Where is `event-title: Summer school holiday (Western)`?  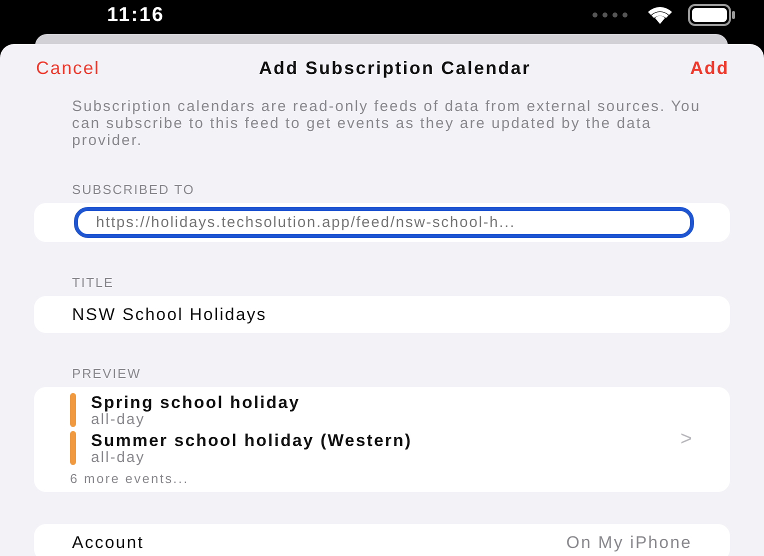 event-title: Summer school holiday (Western) is located at coordinates (251, 440).